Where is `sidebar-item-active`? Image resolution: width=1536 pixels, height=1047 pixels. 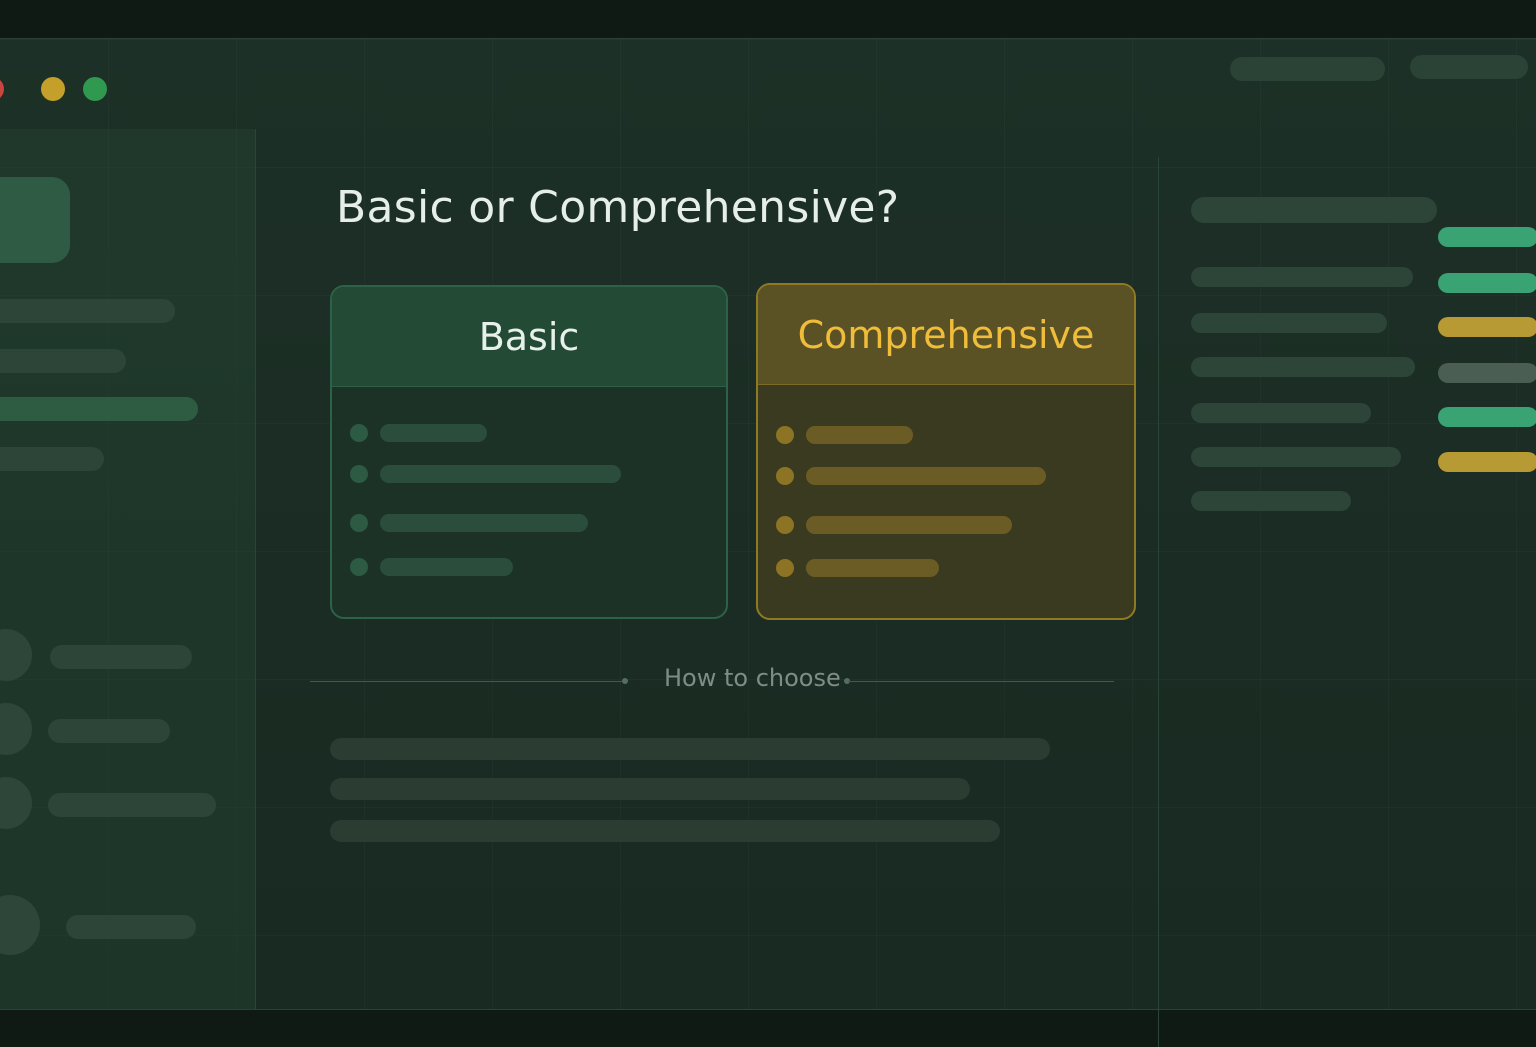 sidebar-item-active is located at coordinates (99, 409).